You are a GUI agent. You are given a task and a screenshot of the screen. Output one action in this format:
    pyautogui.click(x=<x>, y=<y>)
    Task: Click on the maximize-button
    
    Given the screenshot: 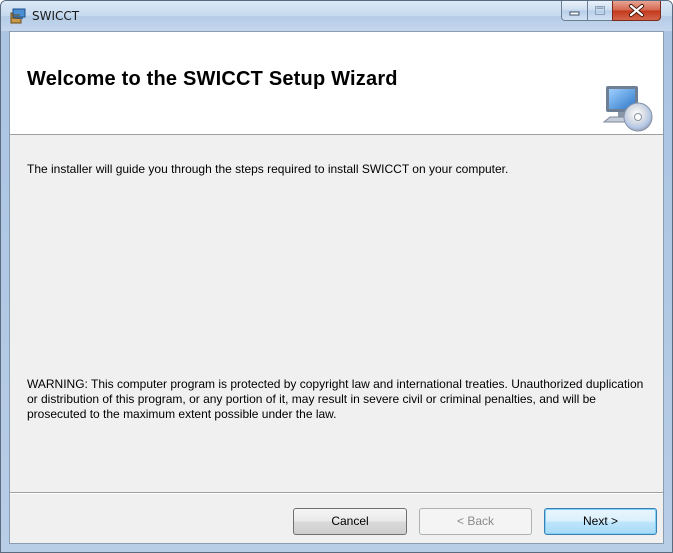 What is the action you would take?
    pyautogui.click(x=600, y=11)
    